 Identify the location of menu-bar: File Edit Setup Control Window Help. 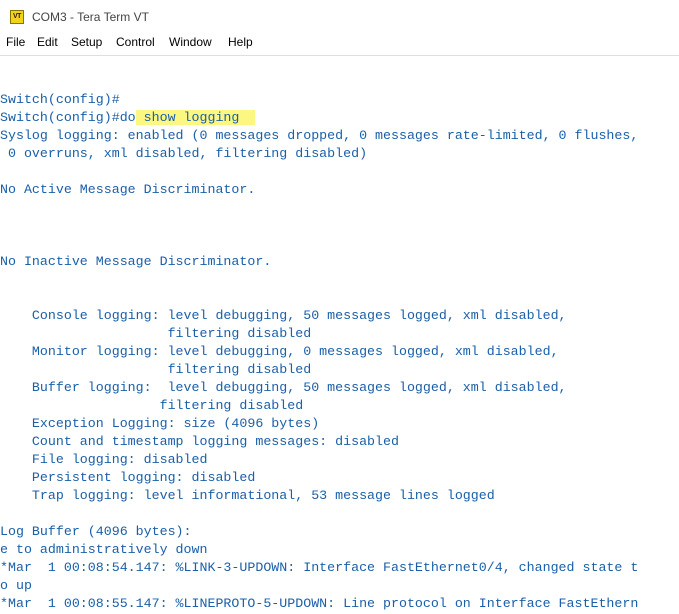
(339, 44).